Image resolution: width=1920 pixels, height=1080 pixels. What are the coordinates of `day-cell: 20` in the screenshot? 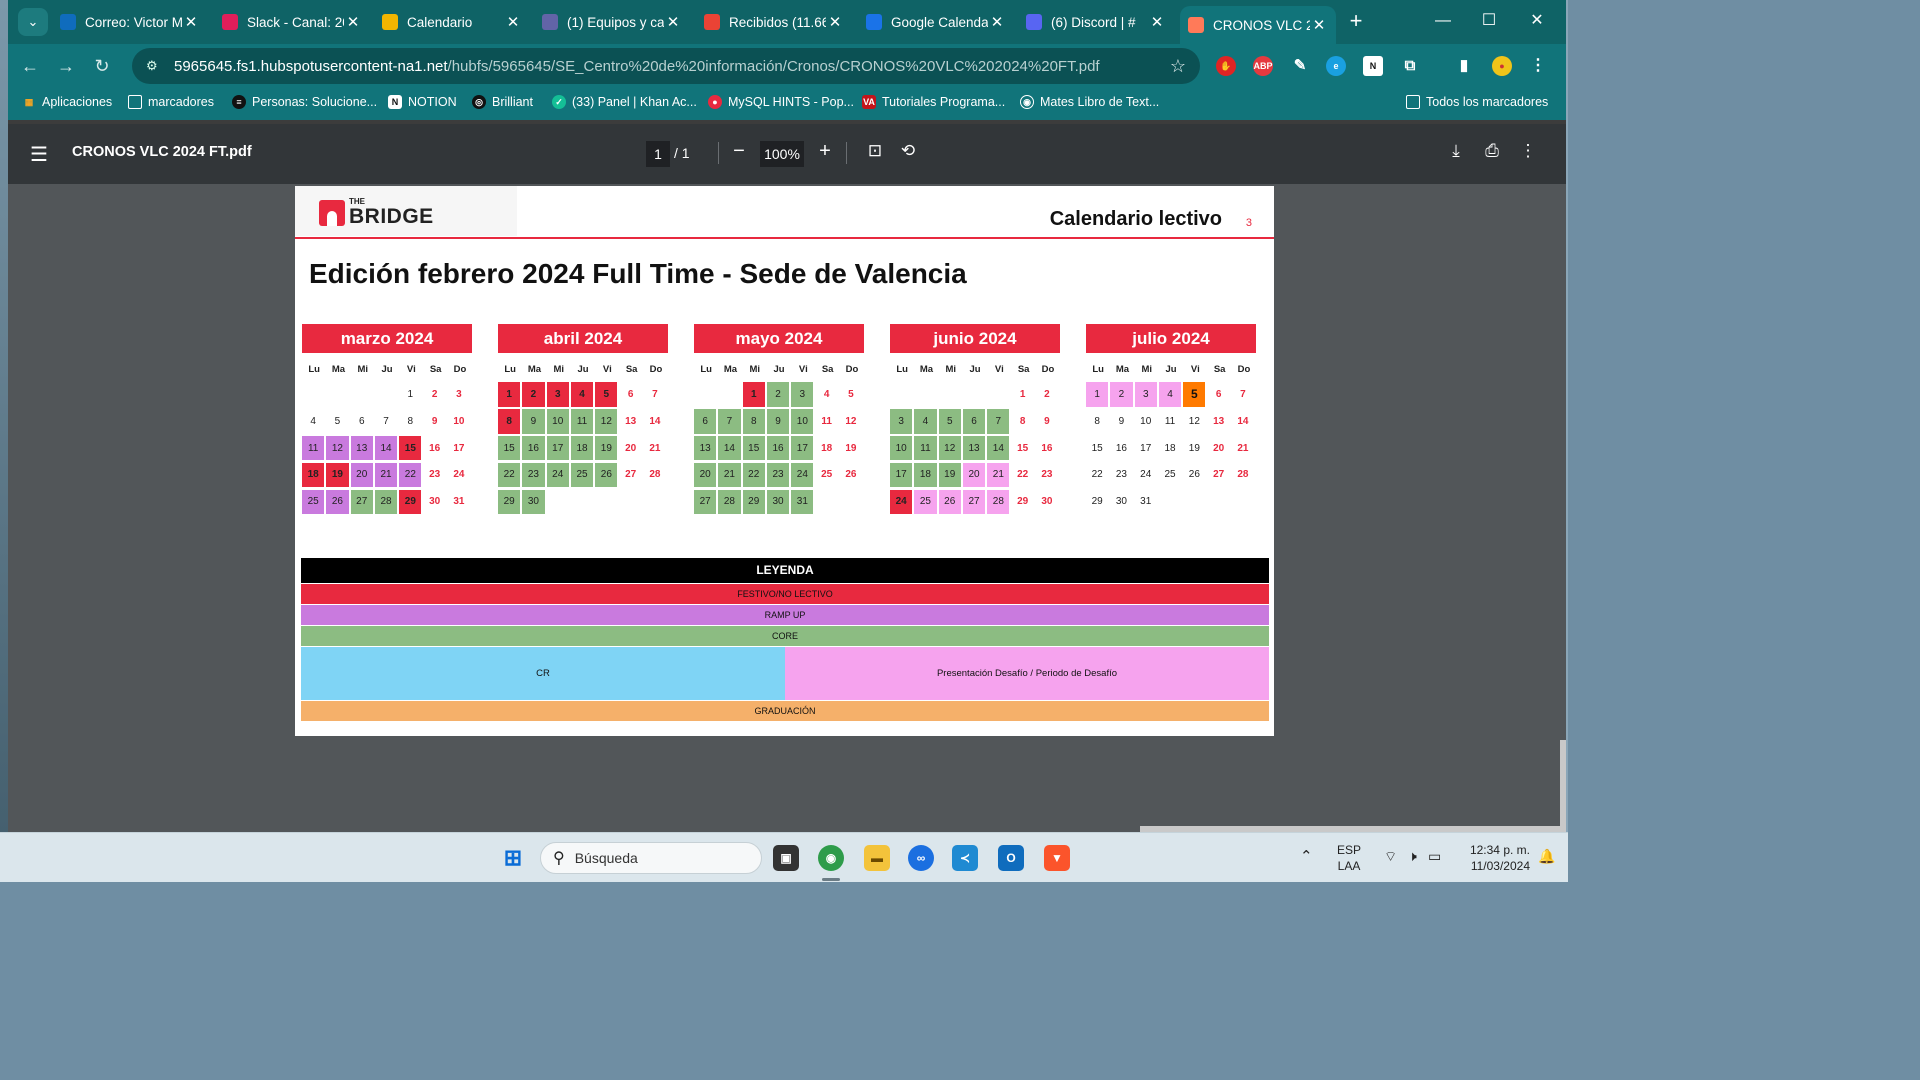 It's located at (974, 475).